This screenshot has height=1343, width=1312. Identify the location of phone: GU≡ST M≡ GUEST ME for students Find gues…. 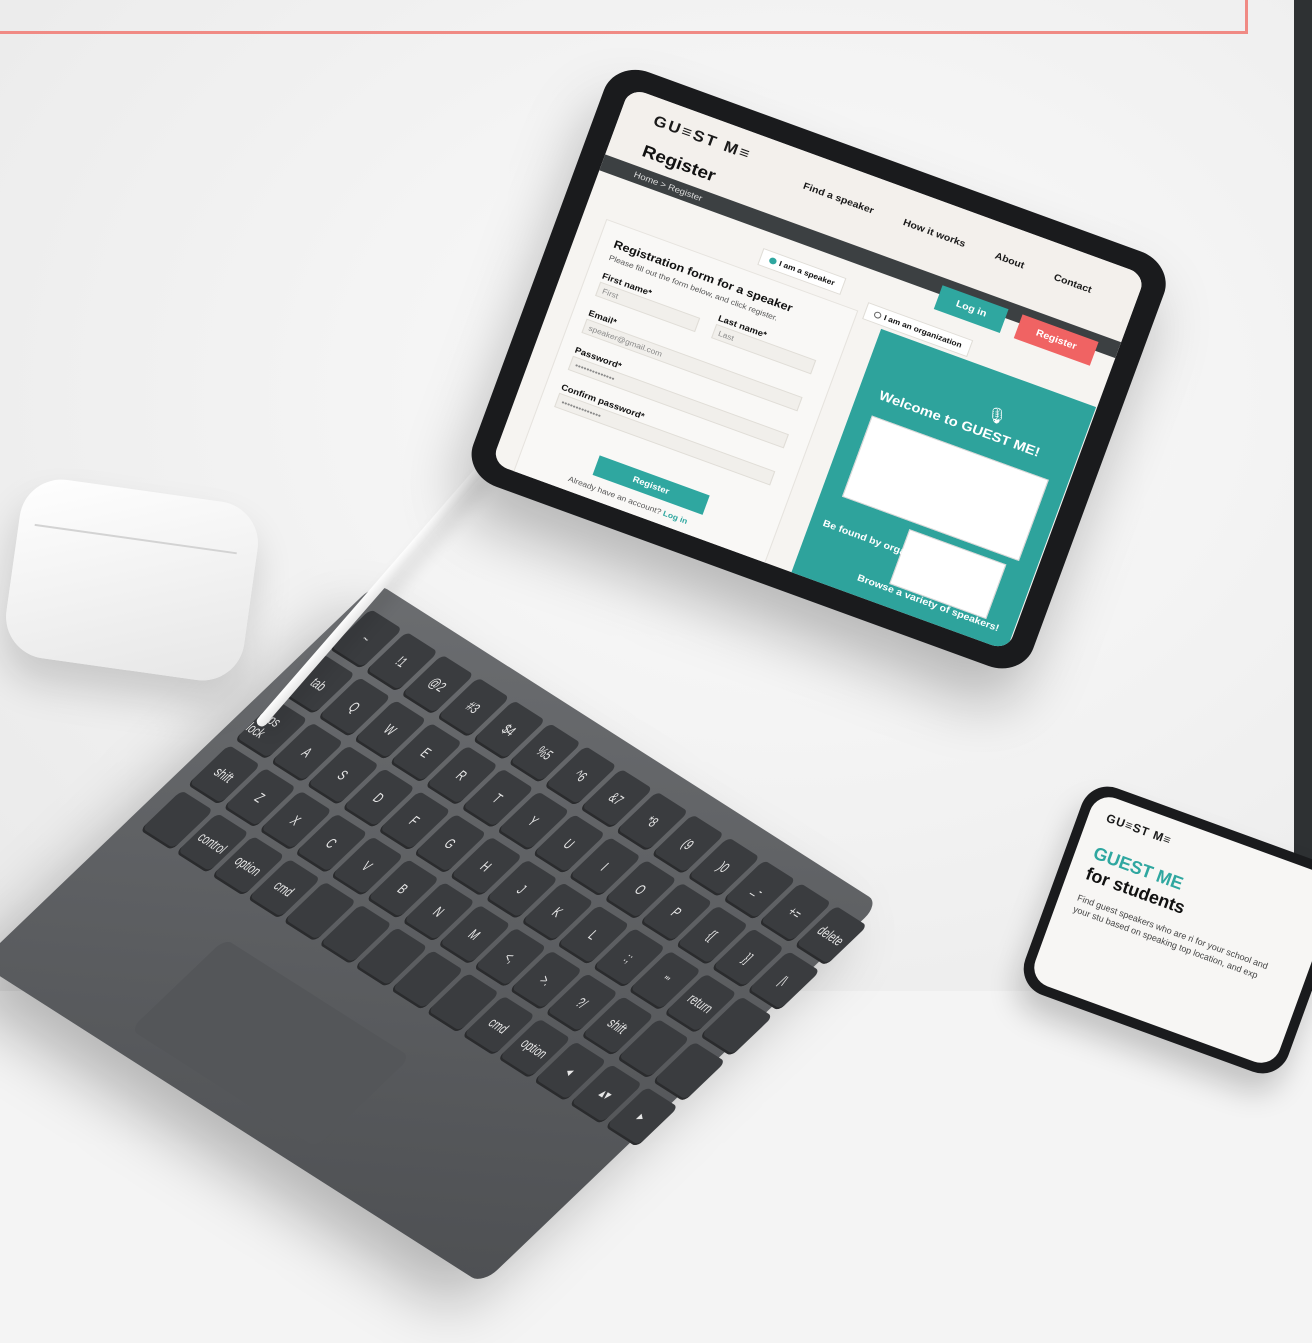
(1163, 930).